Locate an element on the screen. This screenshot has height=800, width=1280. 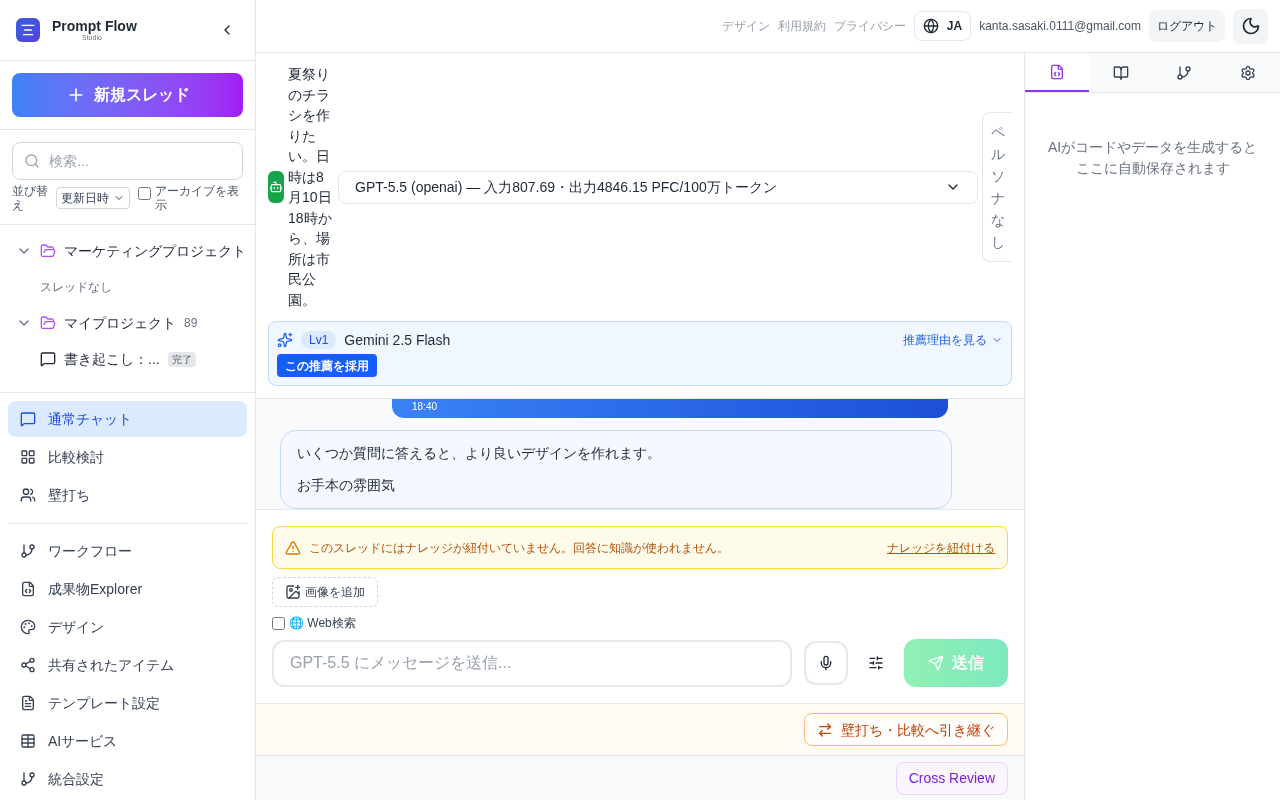
theme-button is located at coordinates (1250, 26).